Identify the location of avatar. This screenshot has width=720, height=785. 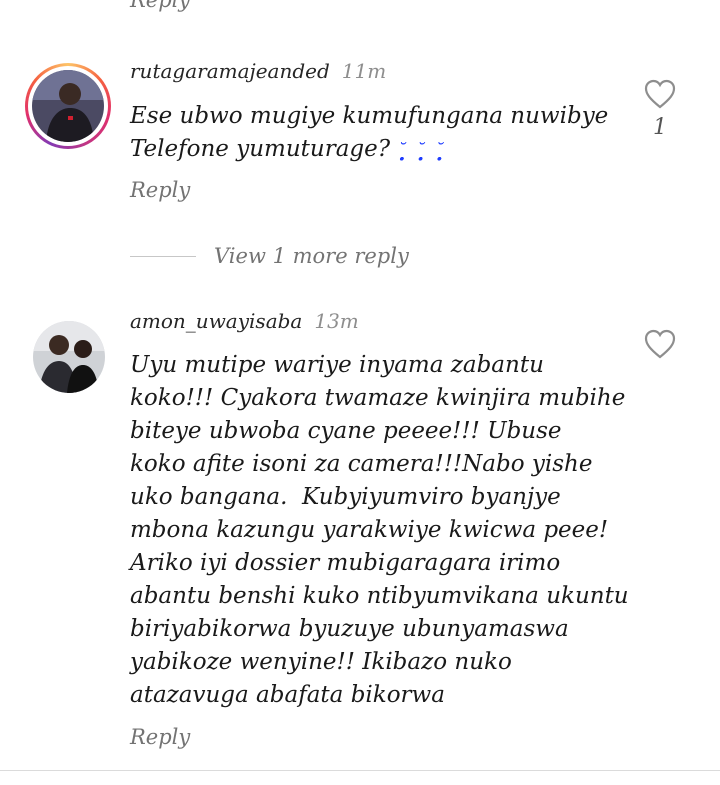
(69, 357).